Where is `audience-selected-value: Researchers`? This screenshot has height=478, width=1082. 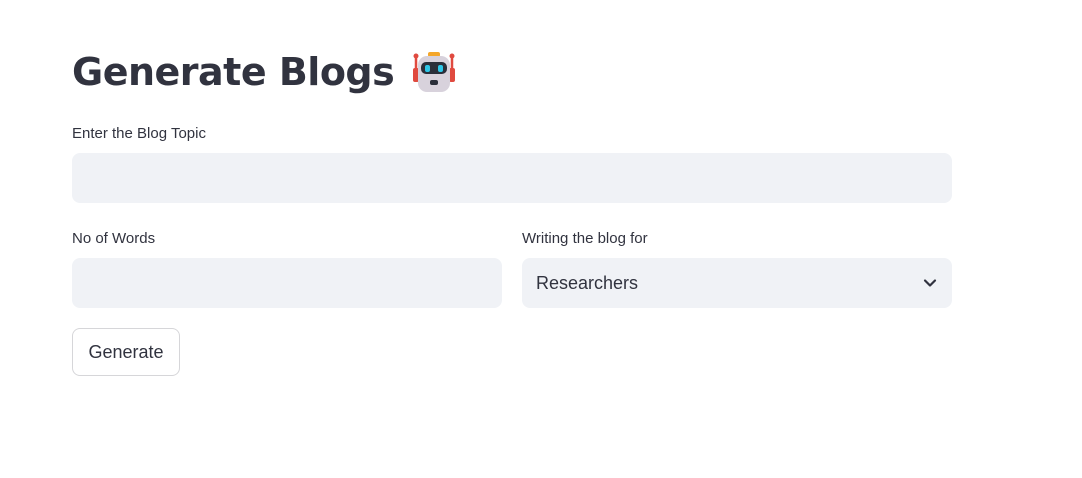
audience-selected-value: Researchers is located at coordinates (587, 282).